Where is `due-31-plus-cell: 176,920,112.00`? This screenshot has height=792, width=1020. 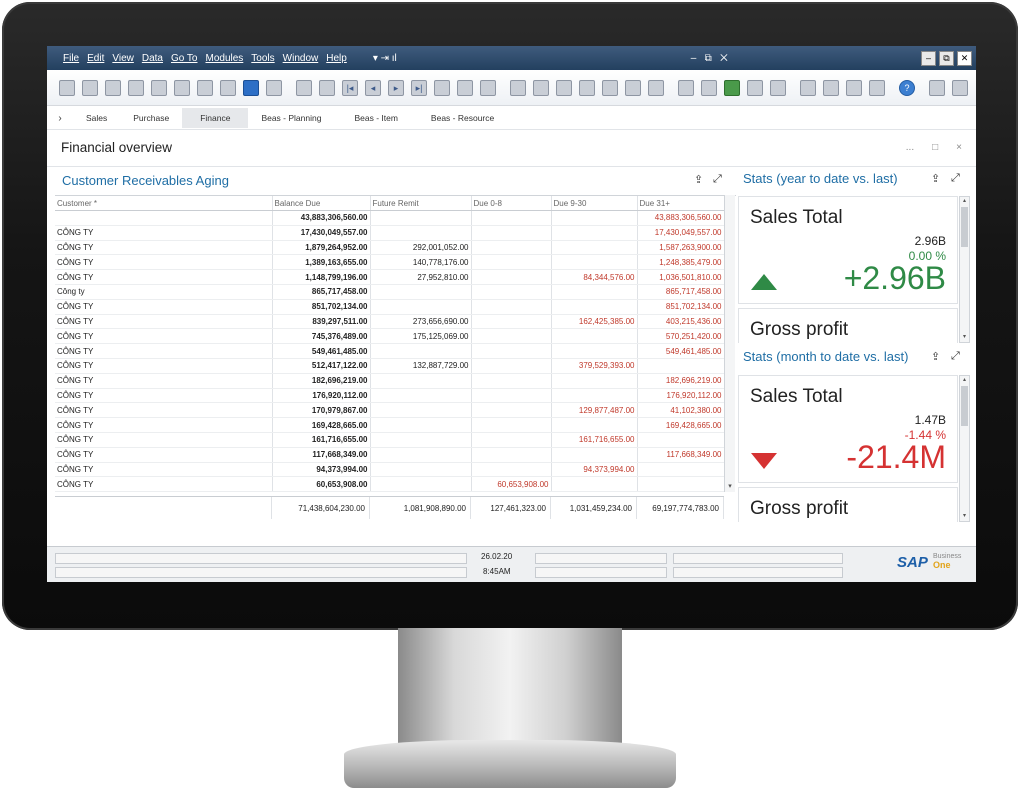
due-31-plus-cell: 176,920,112.00 is located at coordinates (681, 396).